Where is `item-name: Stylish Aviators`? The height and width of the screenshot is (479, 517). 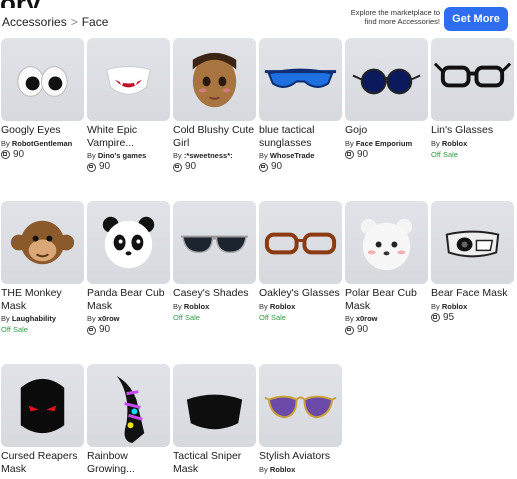 item-name: Stylish Aviators is located at coordinates (300, 456).